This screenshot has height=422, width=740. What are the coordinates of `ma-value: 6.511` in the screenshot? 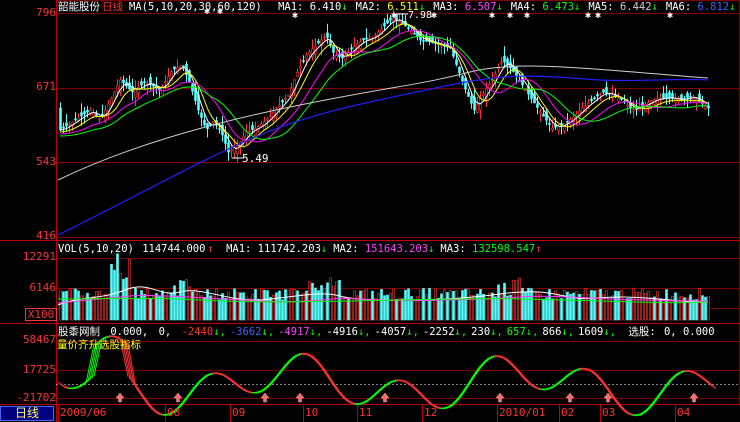 It's located at (399, 7).